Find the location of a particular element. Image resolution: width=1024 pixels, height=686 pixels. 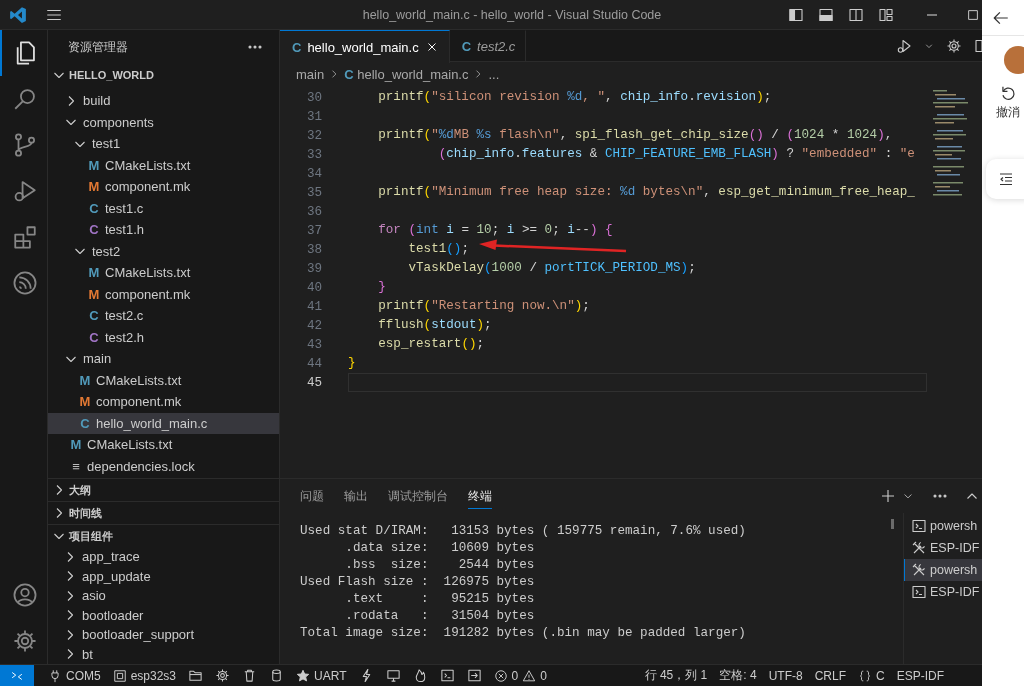

account-icon is located at coordinates (24, 595).